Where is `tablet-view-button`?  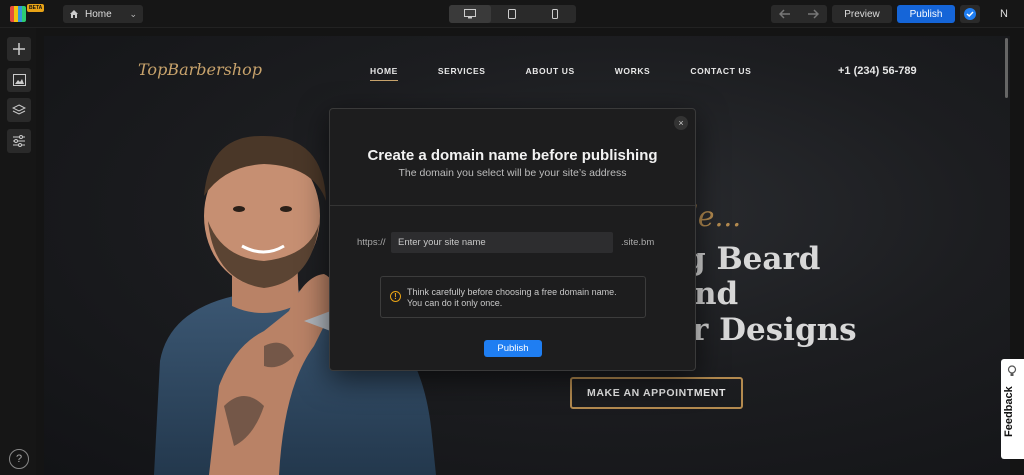 tablet-view-button is located at coordinates (512, 14).